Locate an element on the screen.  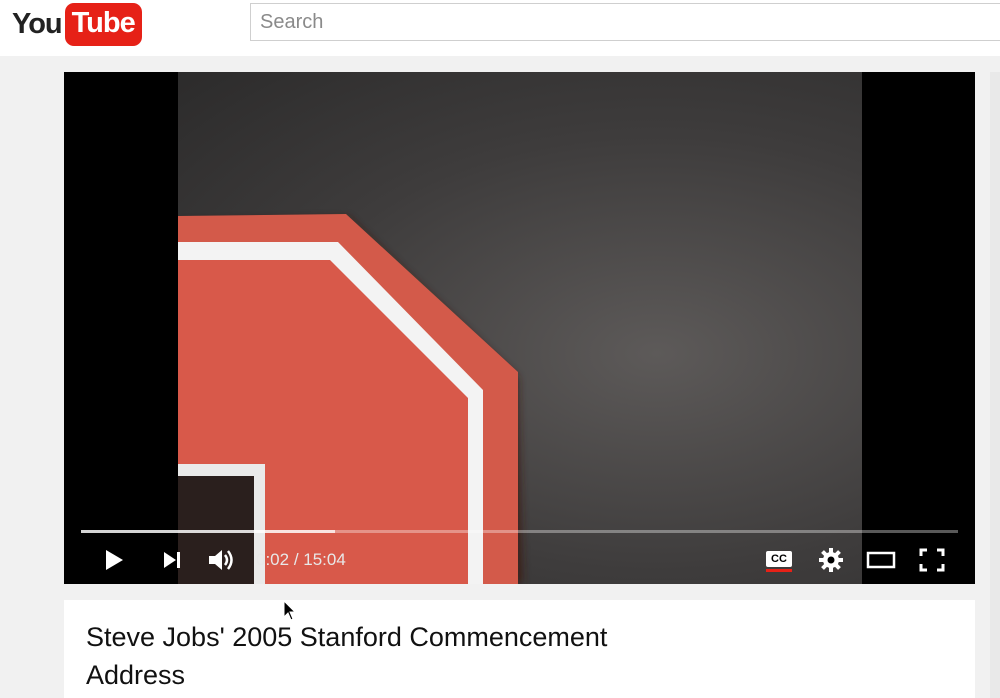
player-controls: 0:02 / 15:04 CC is located at coordinates (519, 560).